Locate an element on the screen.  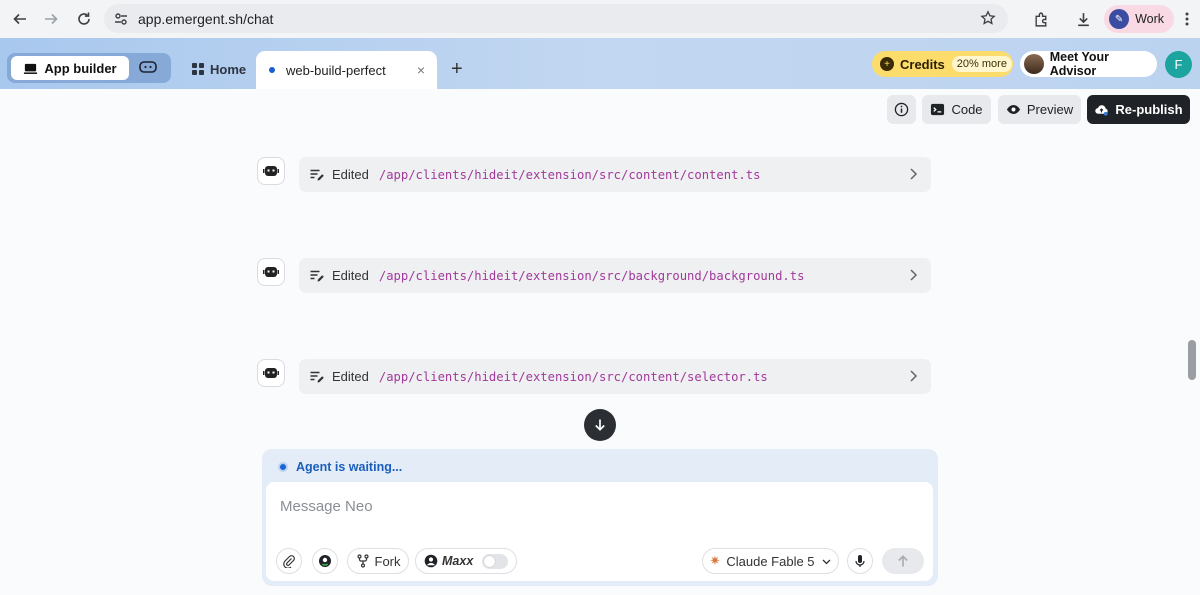
maxx-label: Maxx is located at coordinates (458, 561).